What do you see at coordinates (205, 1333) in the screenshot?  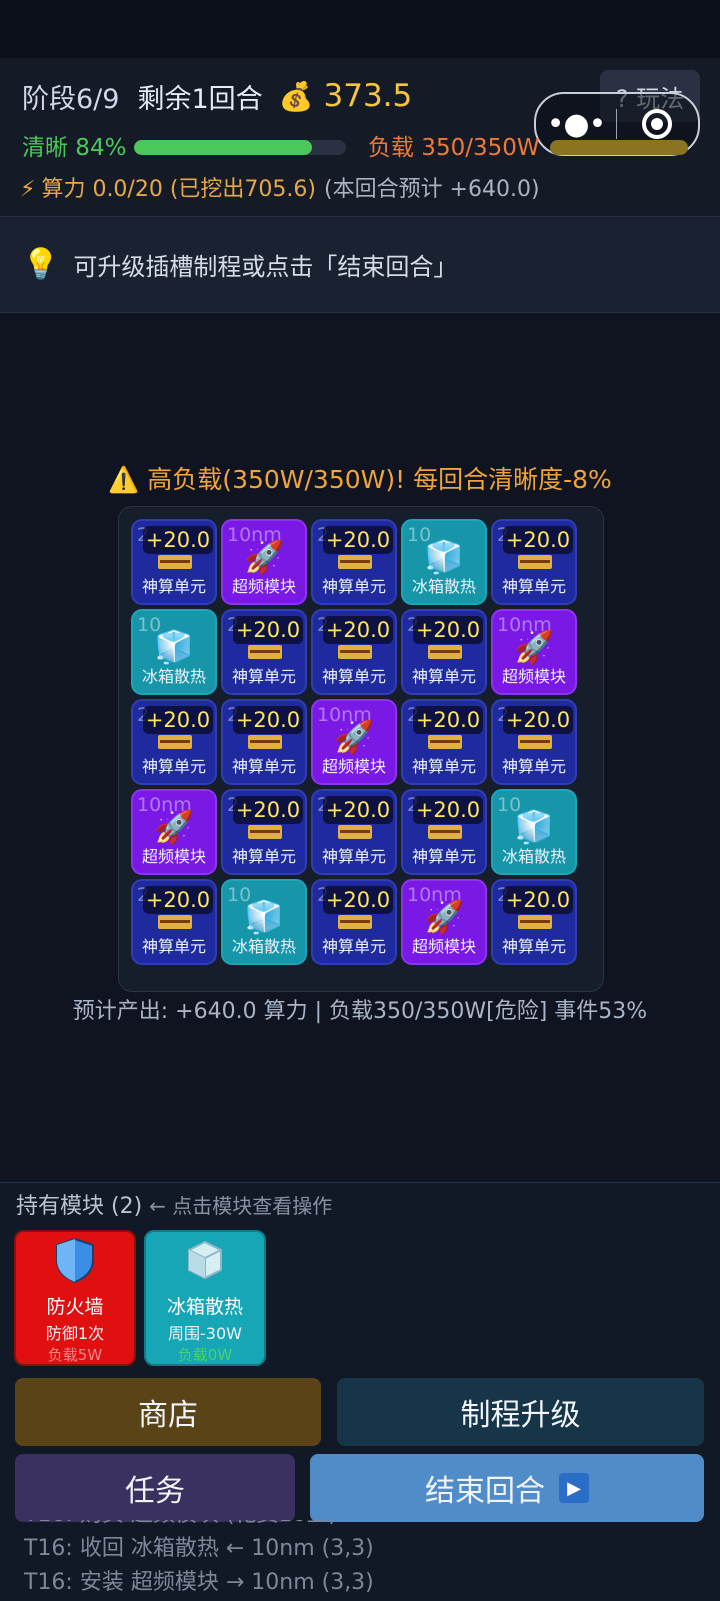 I see `module-effect: 周围-30W` at bounding box center [205, 1333].